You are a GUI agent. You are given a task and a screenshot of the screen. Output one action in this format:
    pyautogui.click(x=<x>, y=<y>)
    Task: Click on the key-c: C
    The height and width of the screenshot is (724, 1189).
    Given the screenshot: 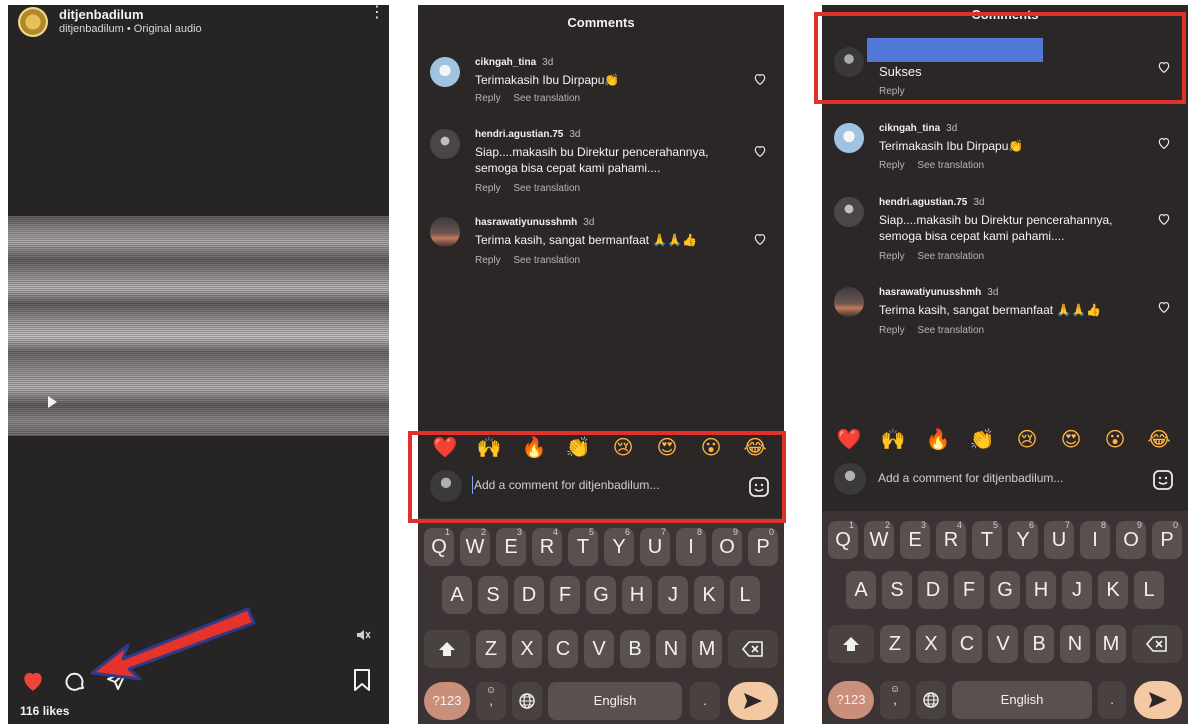 What is the action you would take?
    pyautogui.click(x=563, y=649)
    